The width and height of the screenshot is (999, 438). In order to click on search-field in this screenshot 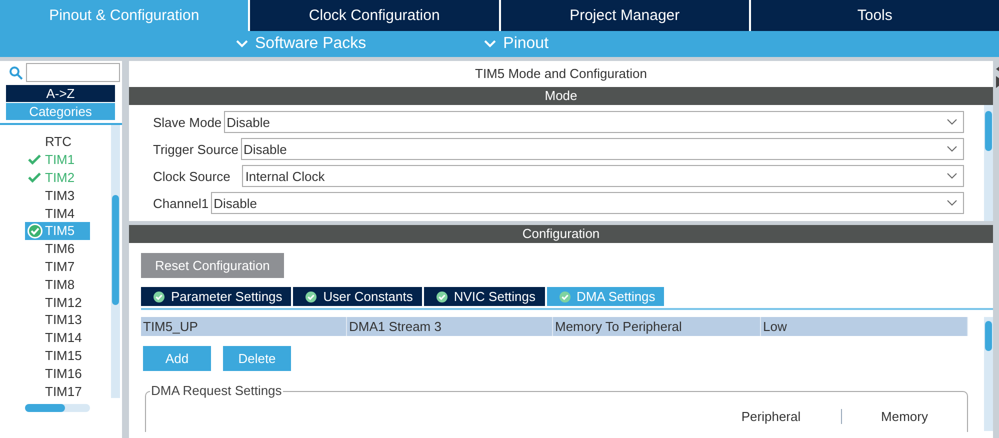, I will do `click(73, 72)`.